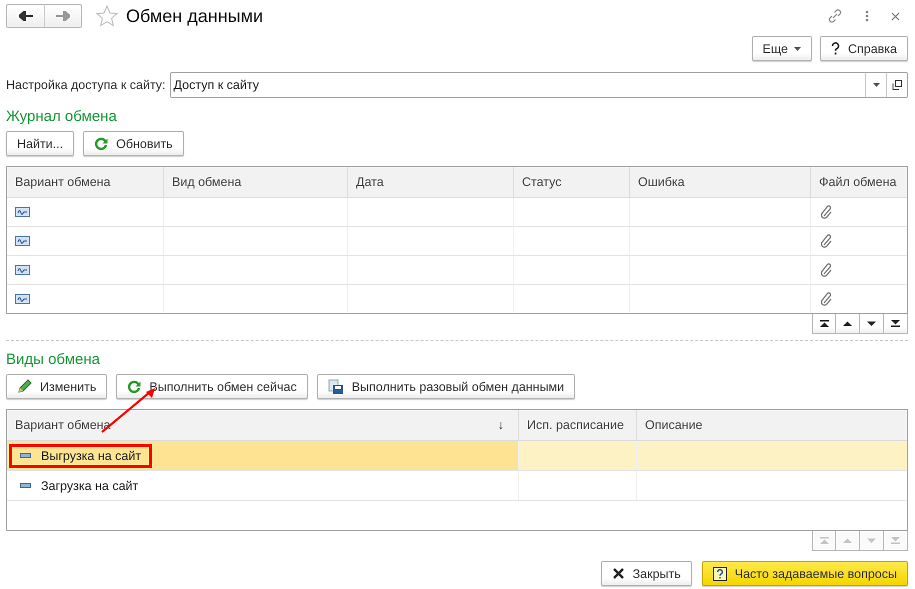  What do you see at coordinates (63, 16) in the screenshot?
I see `forward-arrow-icon` at bounding box center [63, 16].